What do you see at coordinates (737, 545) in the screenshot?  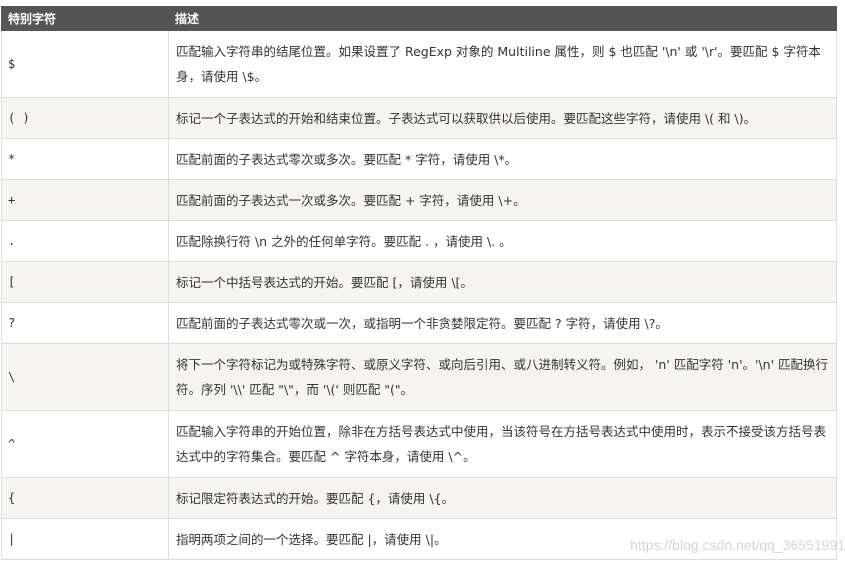 I see `watermark-url: https://blog.csdn.net/qq_36551991` at bounding box center [737, 545].